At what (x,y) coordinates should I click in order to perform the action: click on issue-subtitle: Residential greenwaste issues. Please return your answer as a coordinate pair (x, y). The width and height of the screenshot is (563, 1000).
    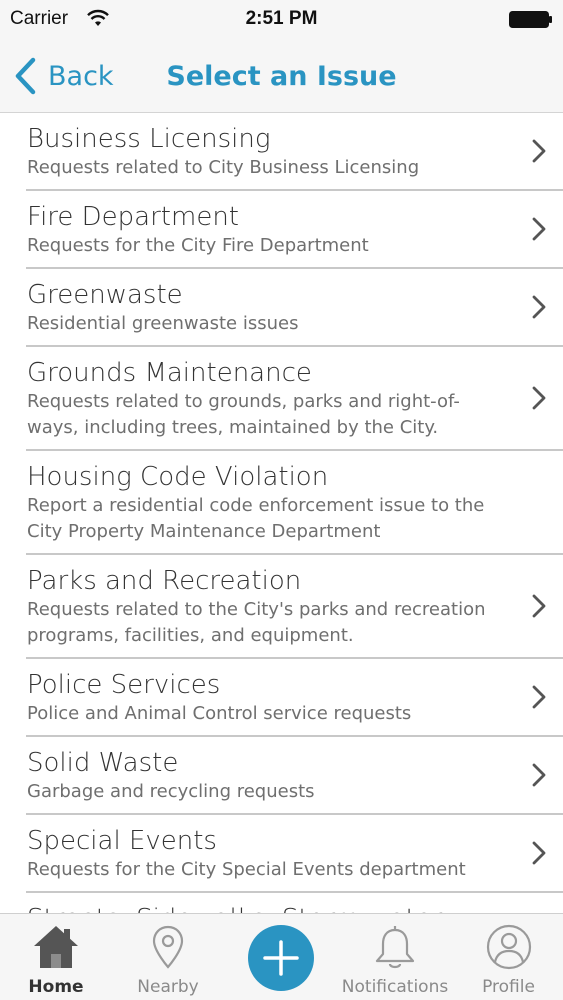
    Looking at the image, I should click on (163, 323).